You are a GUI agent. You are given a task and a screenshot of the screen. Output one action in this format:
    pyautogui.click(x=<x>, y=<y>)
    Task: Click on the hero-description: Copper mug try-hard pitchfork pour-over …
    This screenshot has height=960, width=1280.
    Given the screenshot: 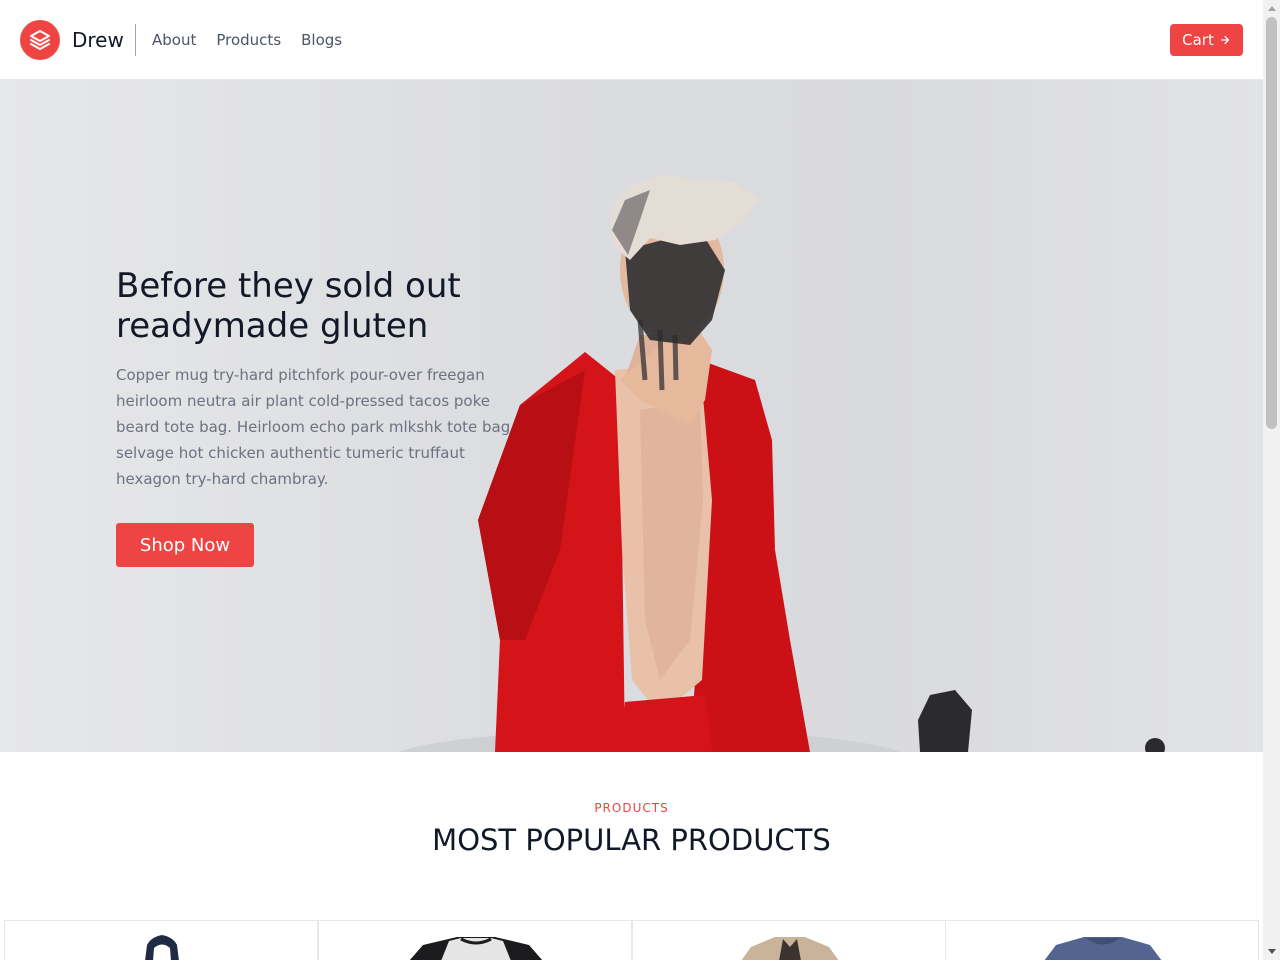 What is the action you would take?
    pyautogui.click(x=313, y=427)
    